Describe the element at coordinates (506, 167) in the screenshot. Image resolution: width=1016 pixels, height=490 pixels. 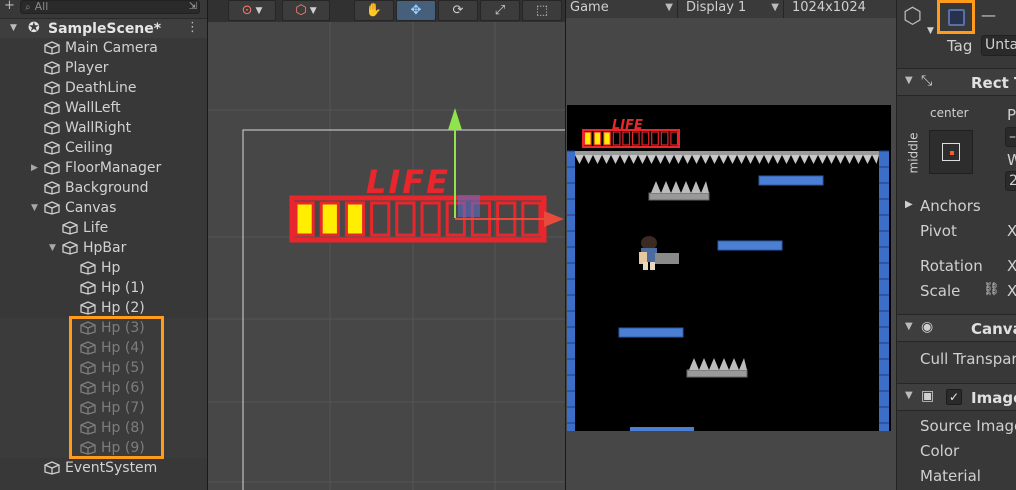
I see `move-gizmo` at that location.